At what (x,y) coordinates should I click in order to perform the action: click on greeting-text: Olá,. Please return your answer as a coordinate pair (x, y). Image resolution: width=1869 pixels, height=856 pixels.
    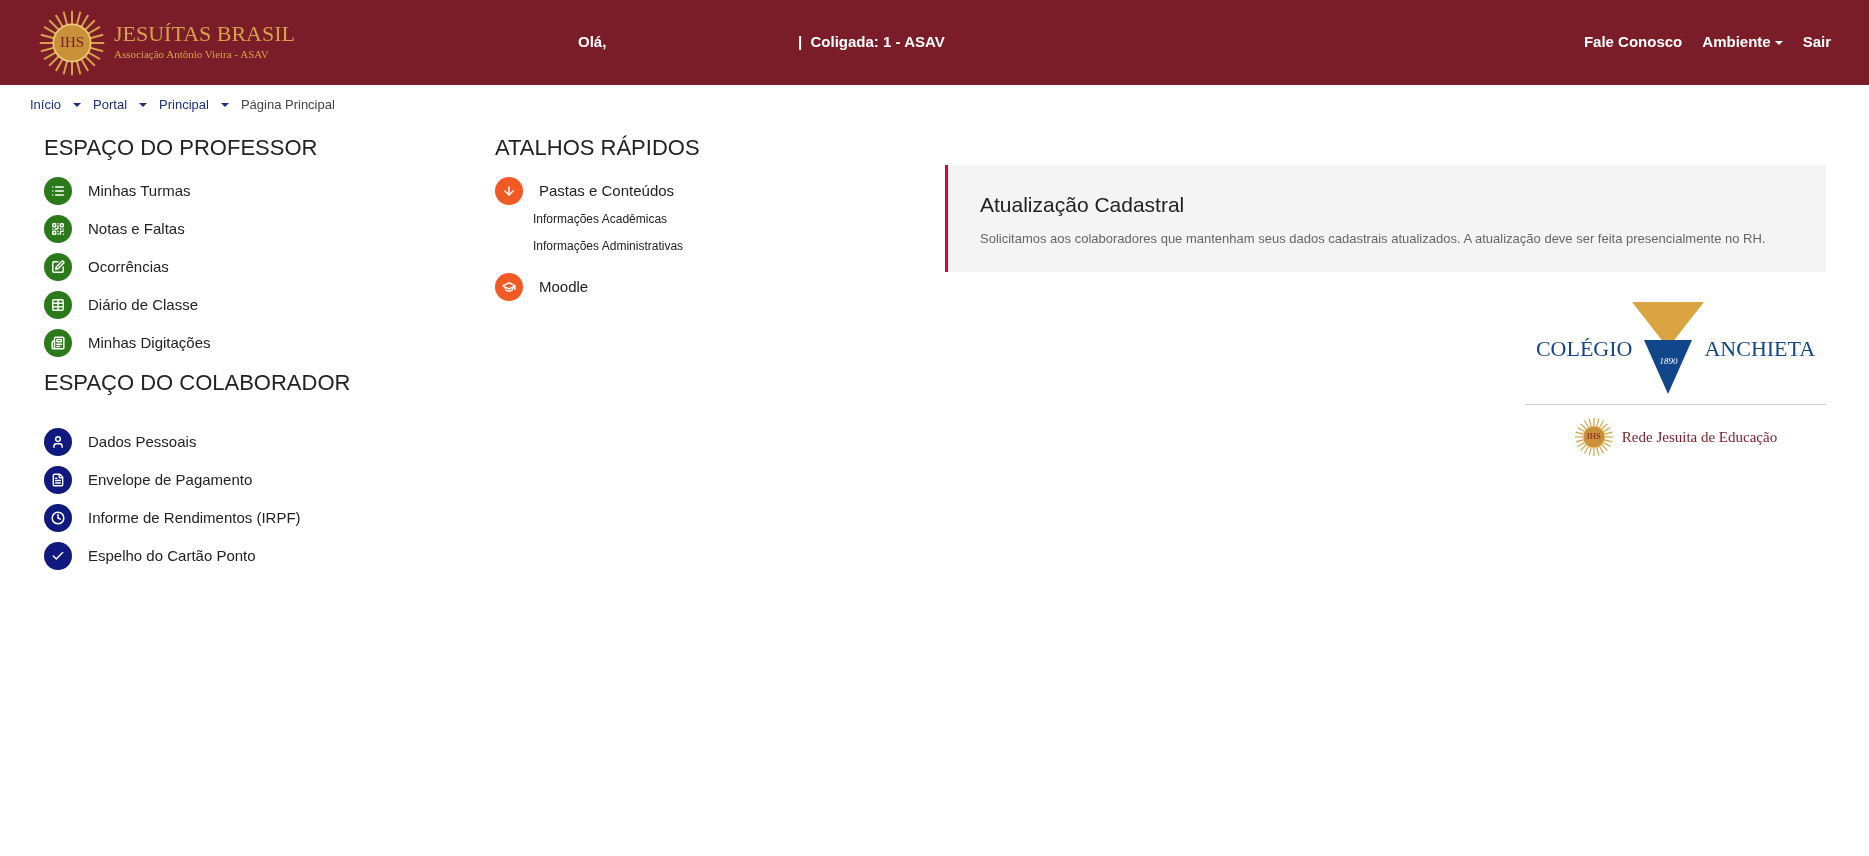
    Looking at the image, I should click on (593, 42).